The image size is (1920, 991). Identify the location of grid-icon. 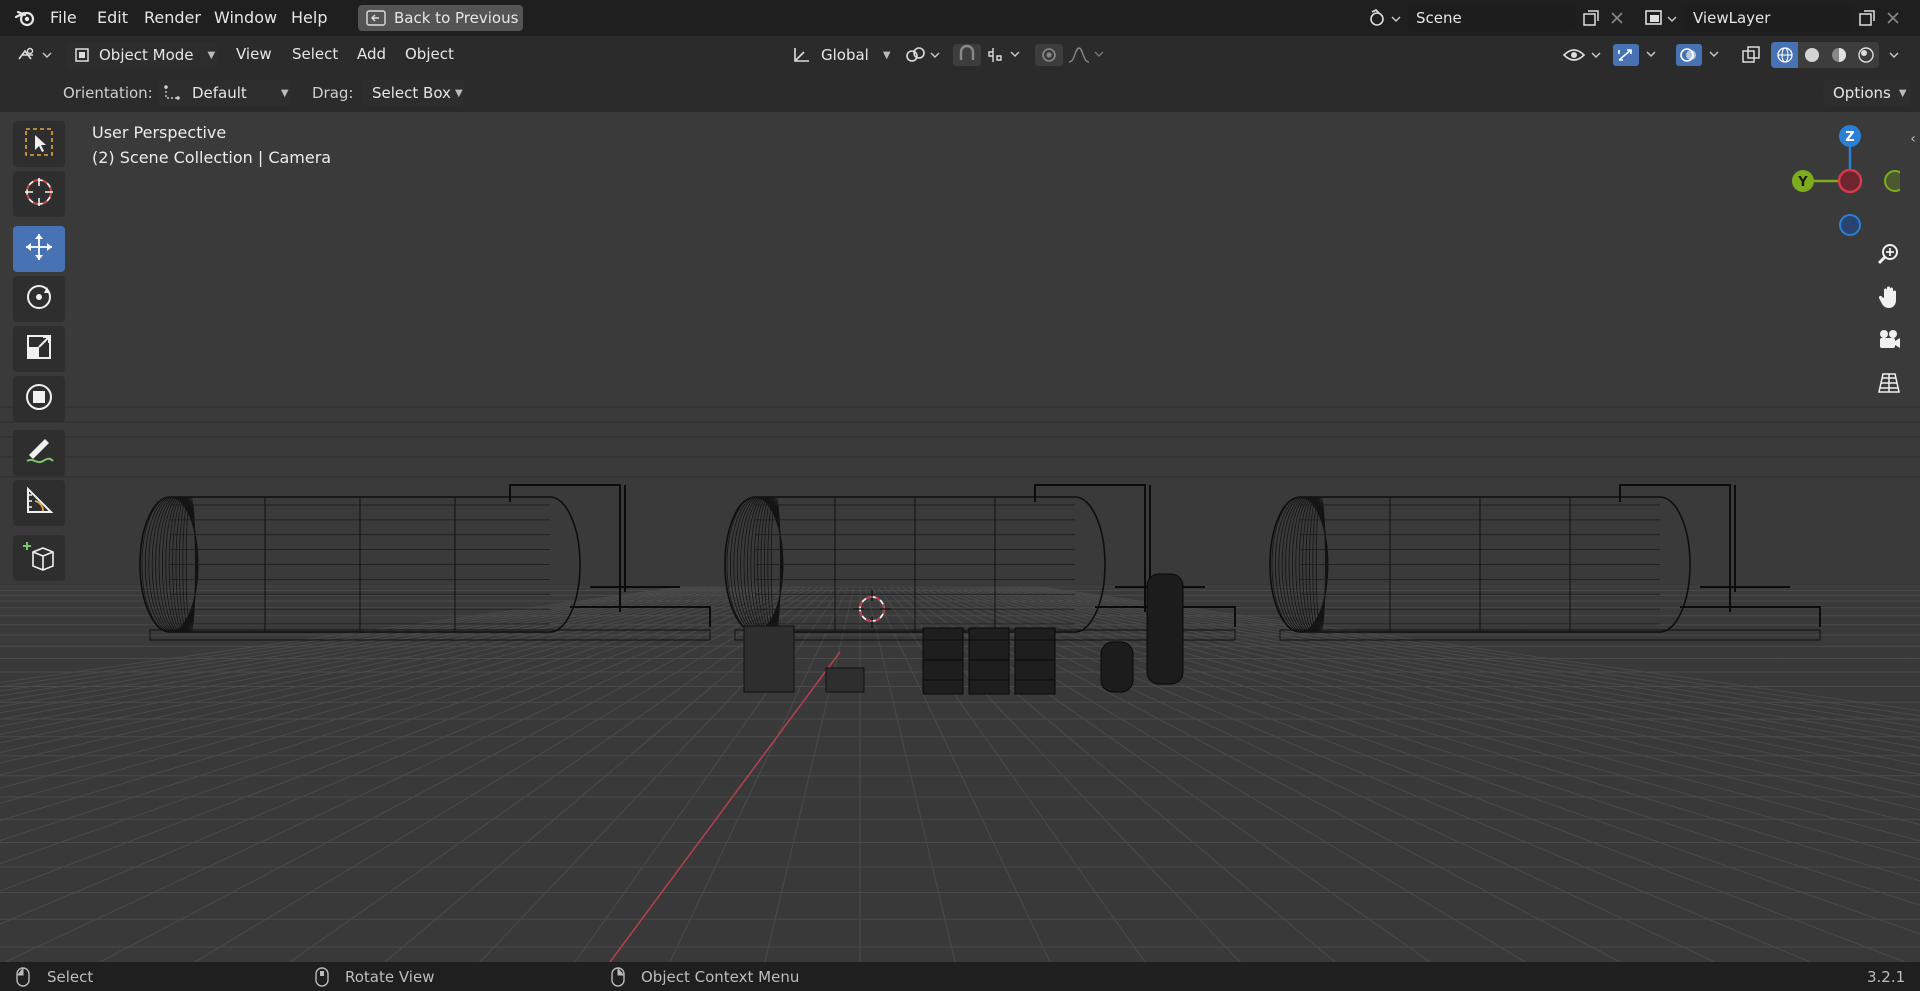
(1889, 385).